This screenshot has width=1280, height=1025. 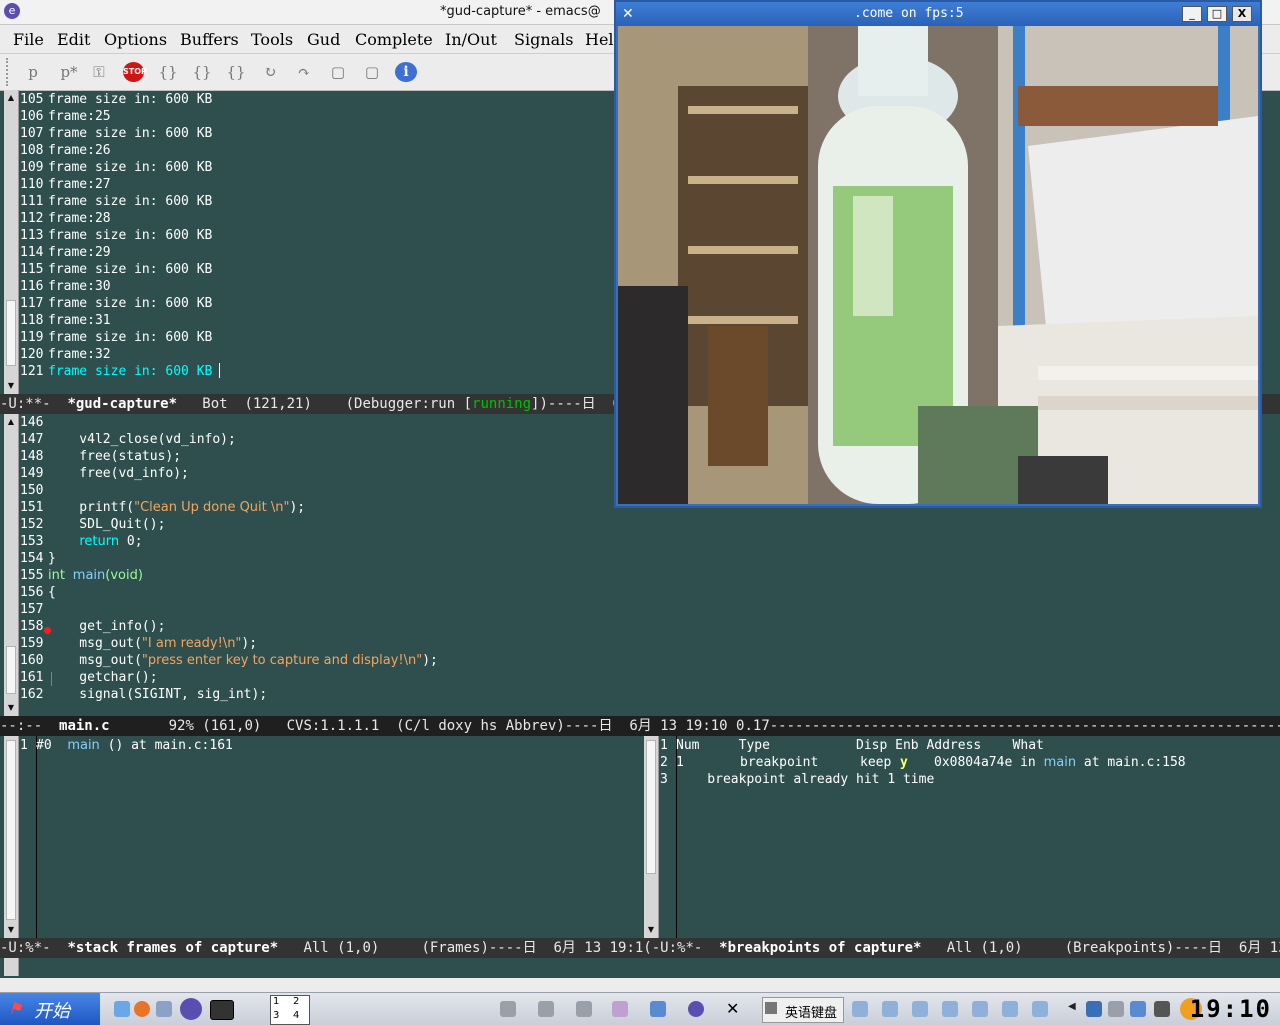 What do you see at coordinates (8, 72) in the screenshot?
I see `toolbar-grip` at bounding box center [8, 72].